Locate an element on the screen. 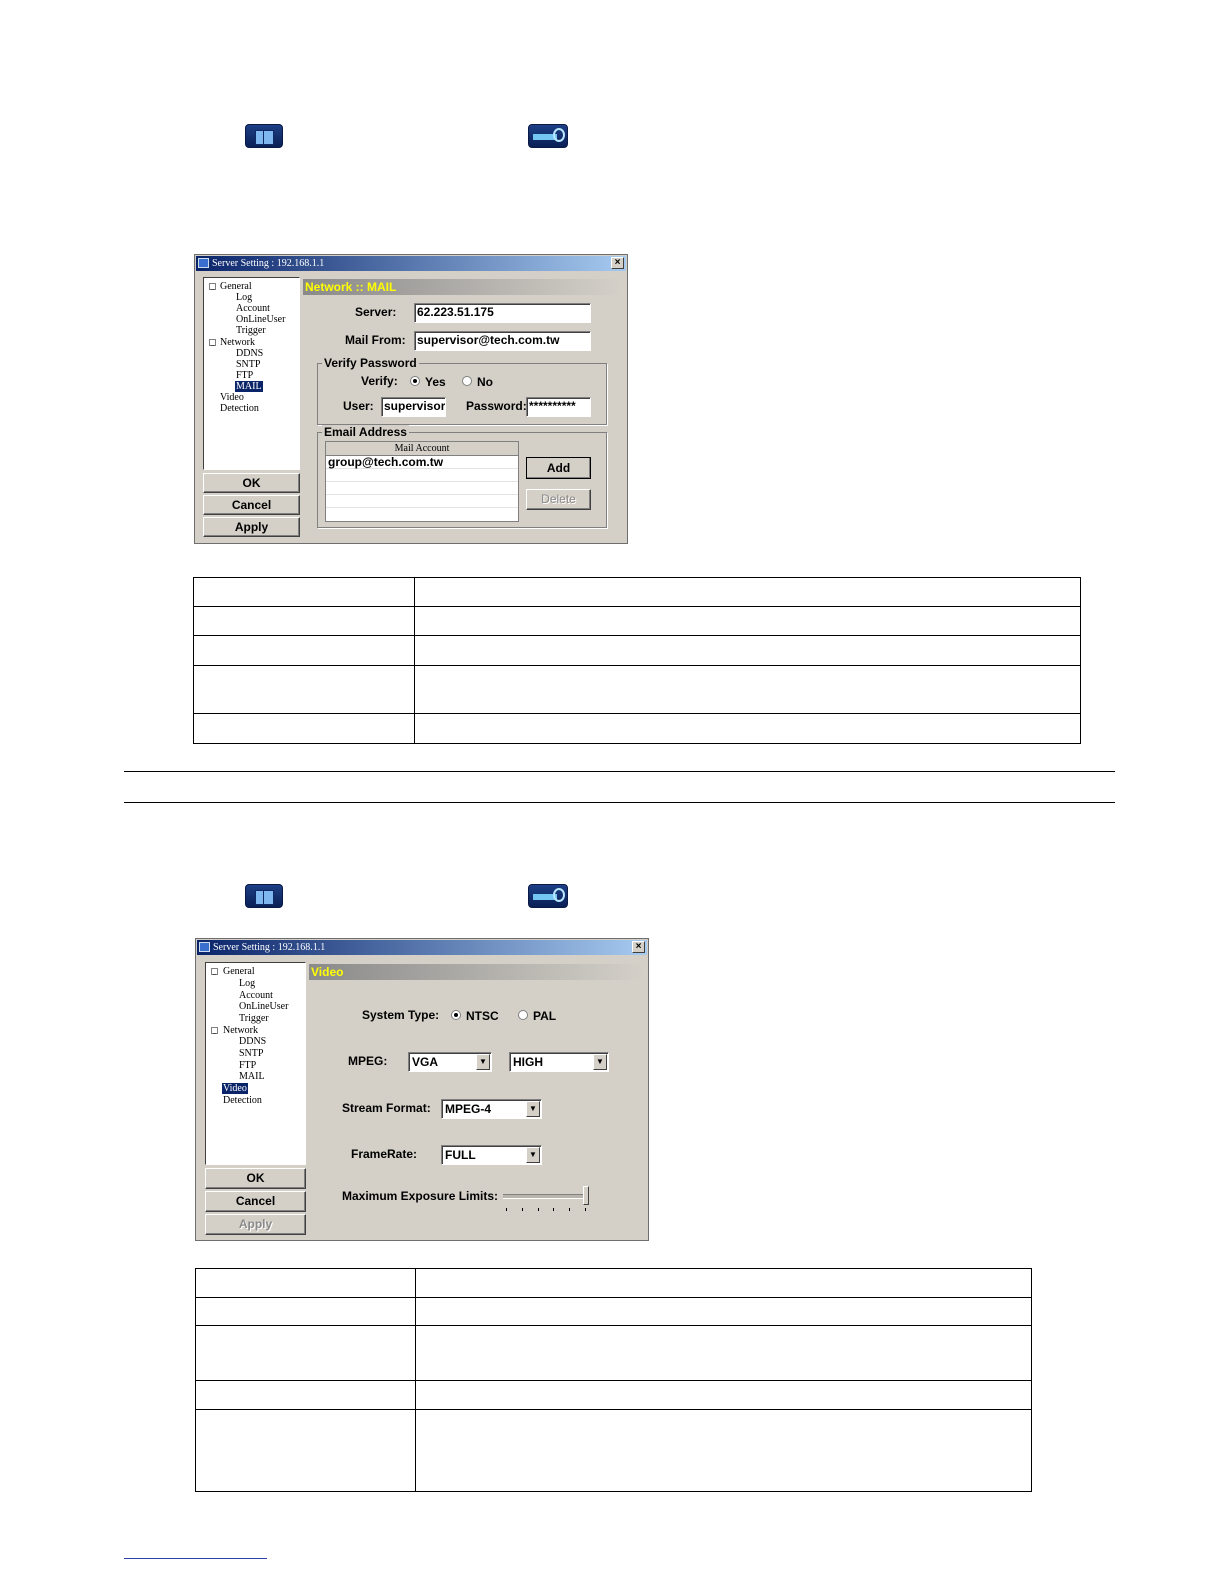 This screenshot has width=1224, height=1584. app-icon is located at coordinates (203, 263).